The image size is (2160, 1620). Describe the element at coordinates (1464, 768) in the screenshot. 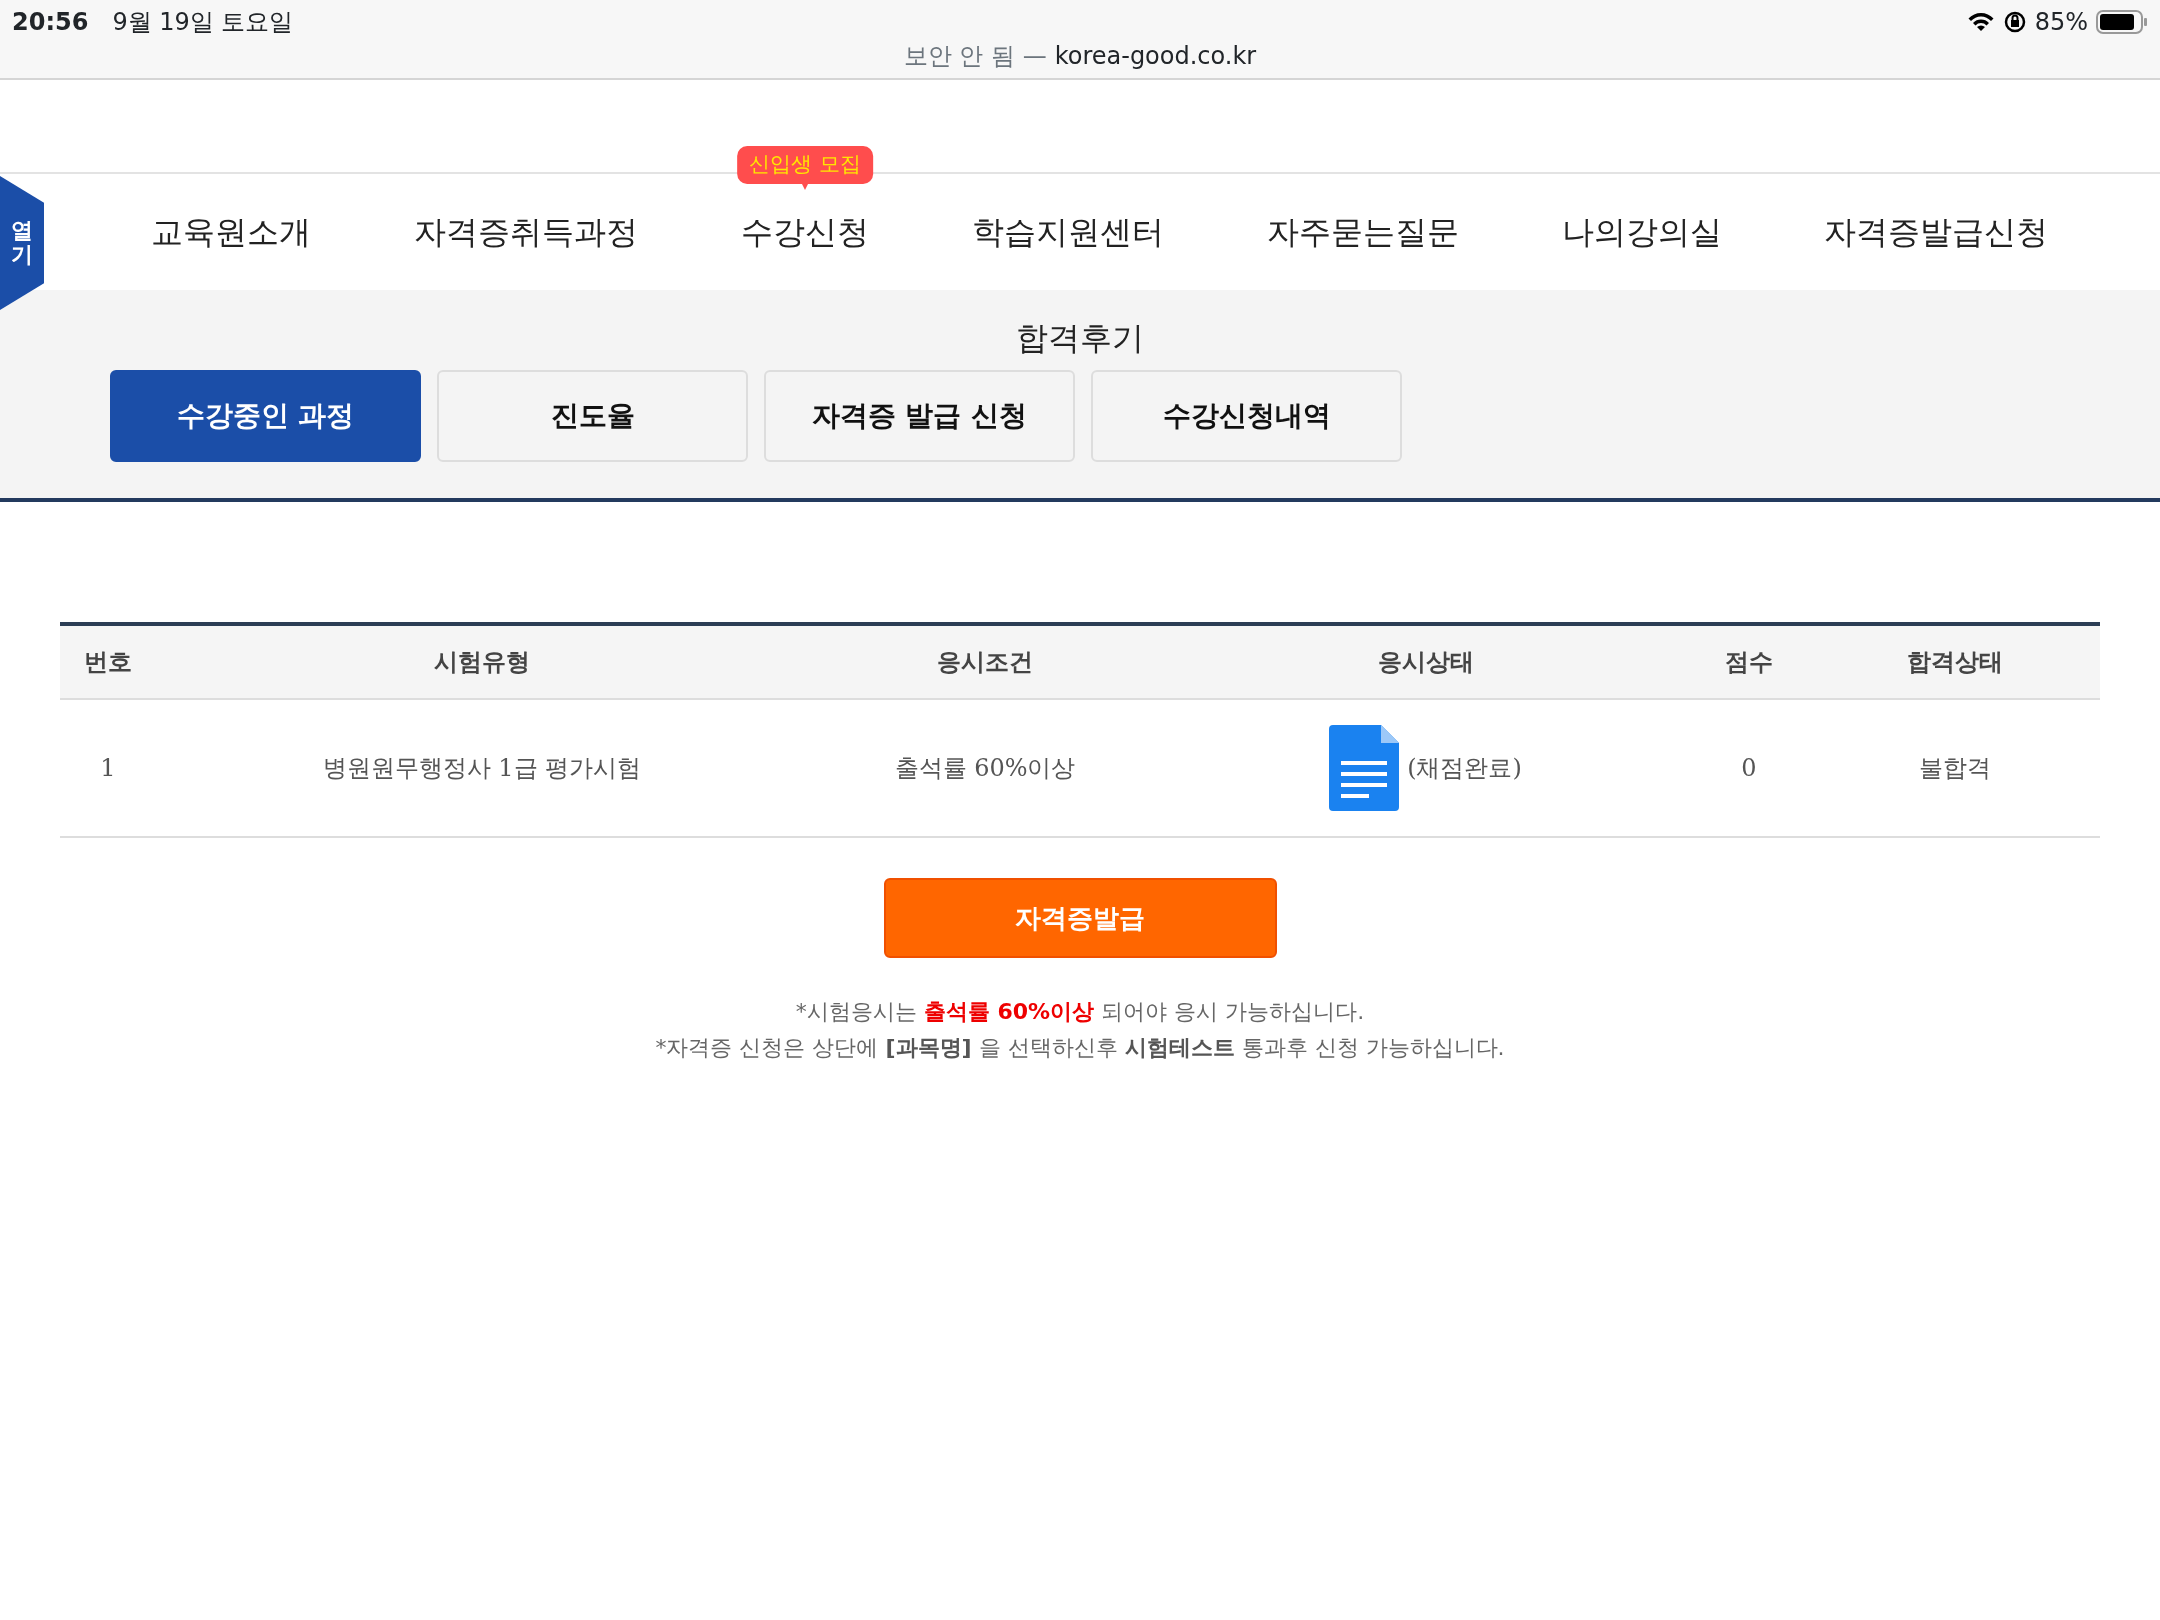

I see `table-cell-text: (채점완료)` at that location.